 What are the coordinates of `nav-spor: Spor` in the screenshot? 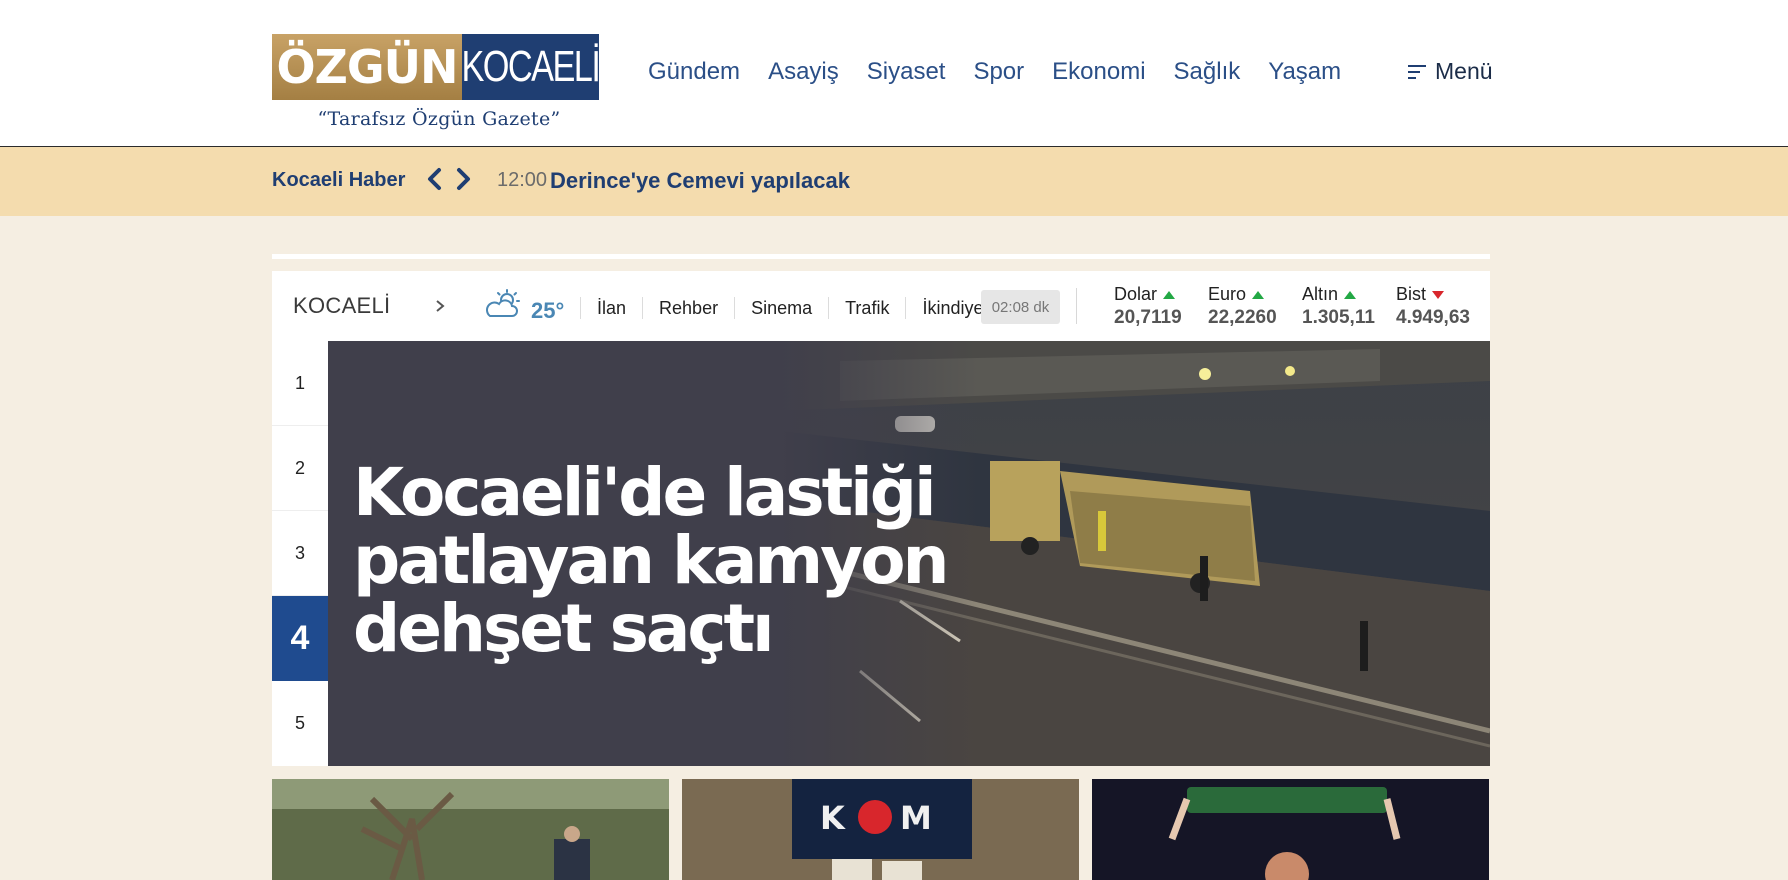 It's located at (998, 72).